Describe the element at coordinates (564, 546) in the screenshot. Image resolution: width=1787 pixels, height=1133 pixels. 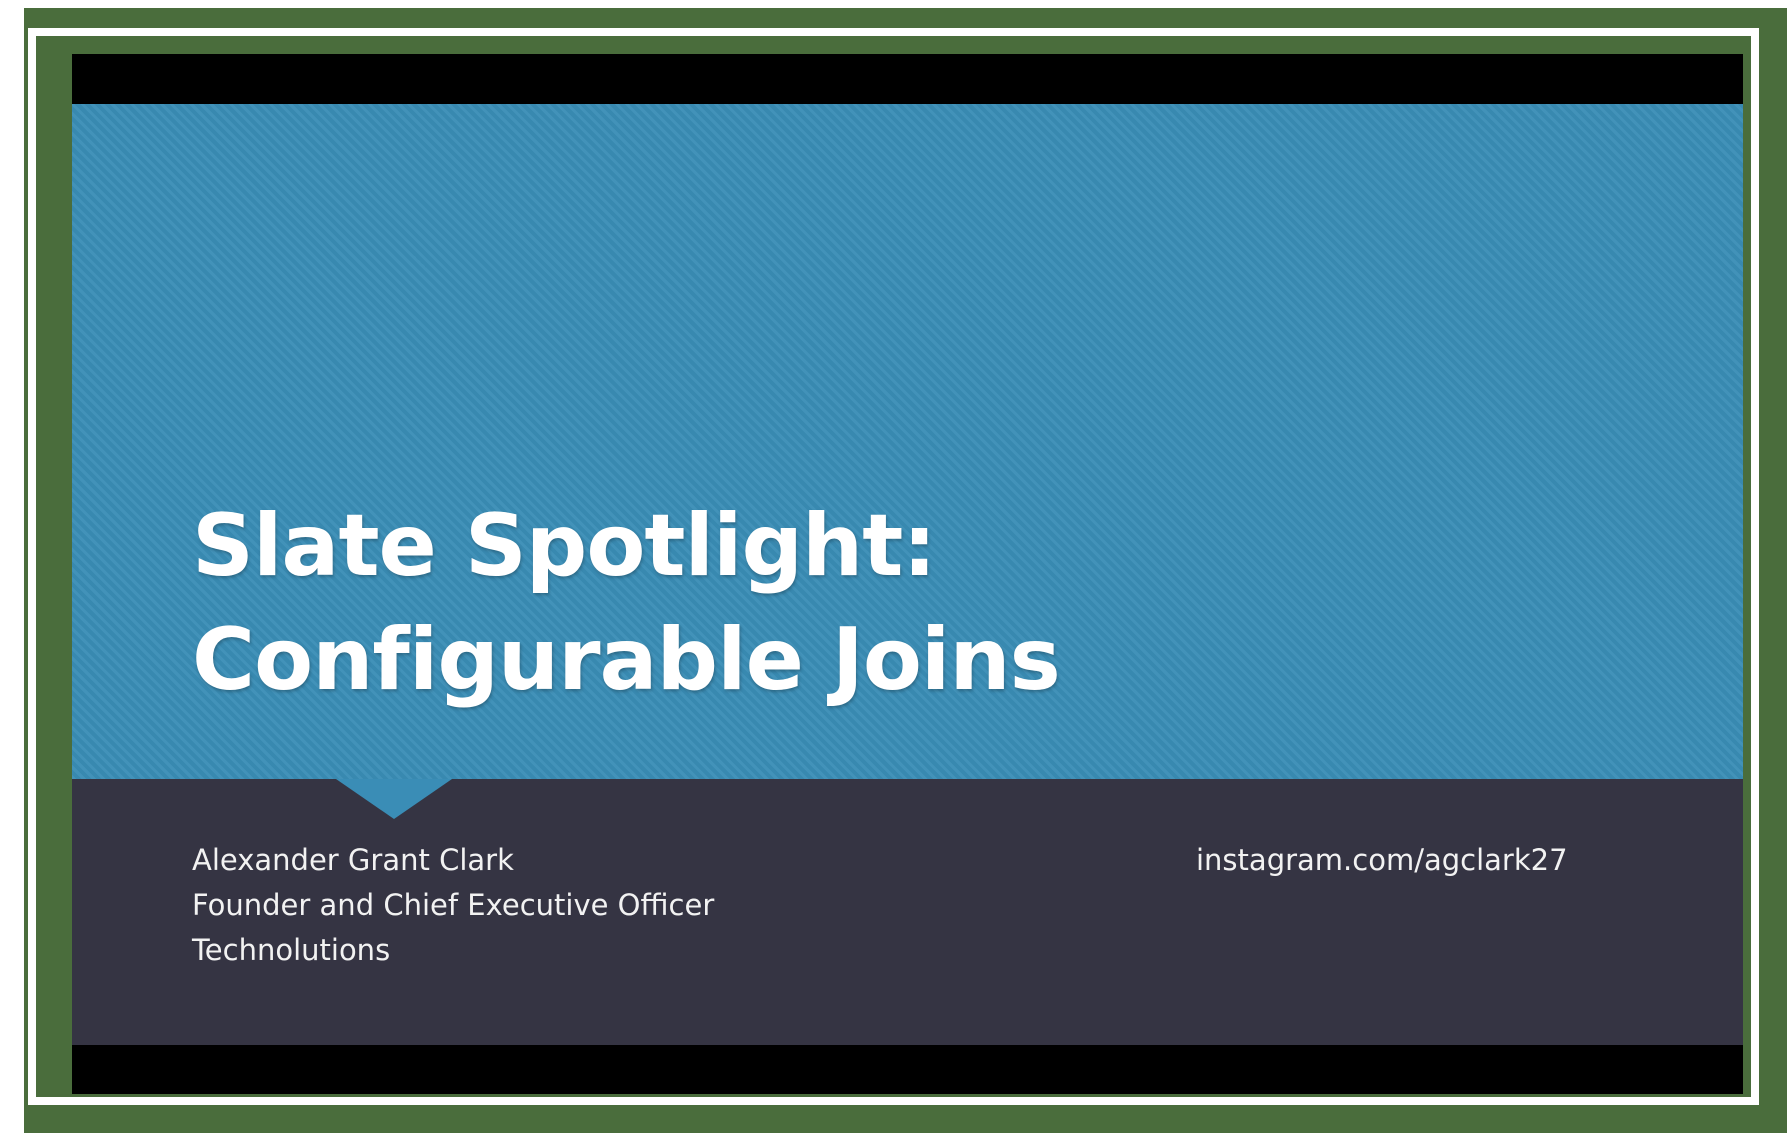
I see `slide-title-line-1: Slate Spotlight:` at that location.